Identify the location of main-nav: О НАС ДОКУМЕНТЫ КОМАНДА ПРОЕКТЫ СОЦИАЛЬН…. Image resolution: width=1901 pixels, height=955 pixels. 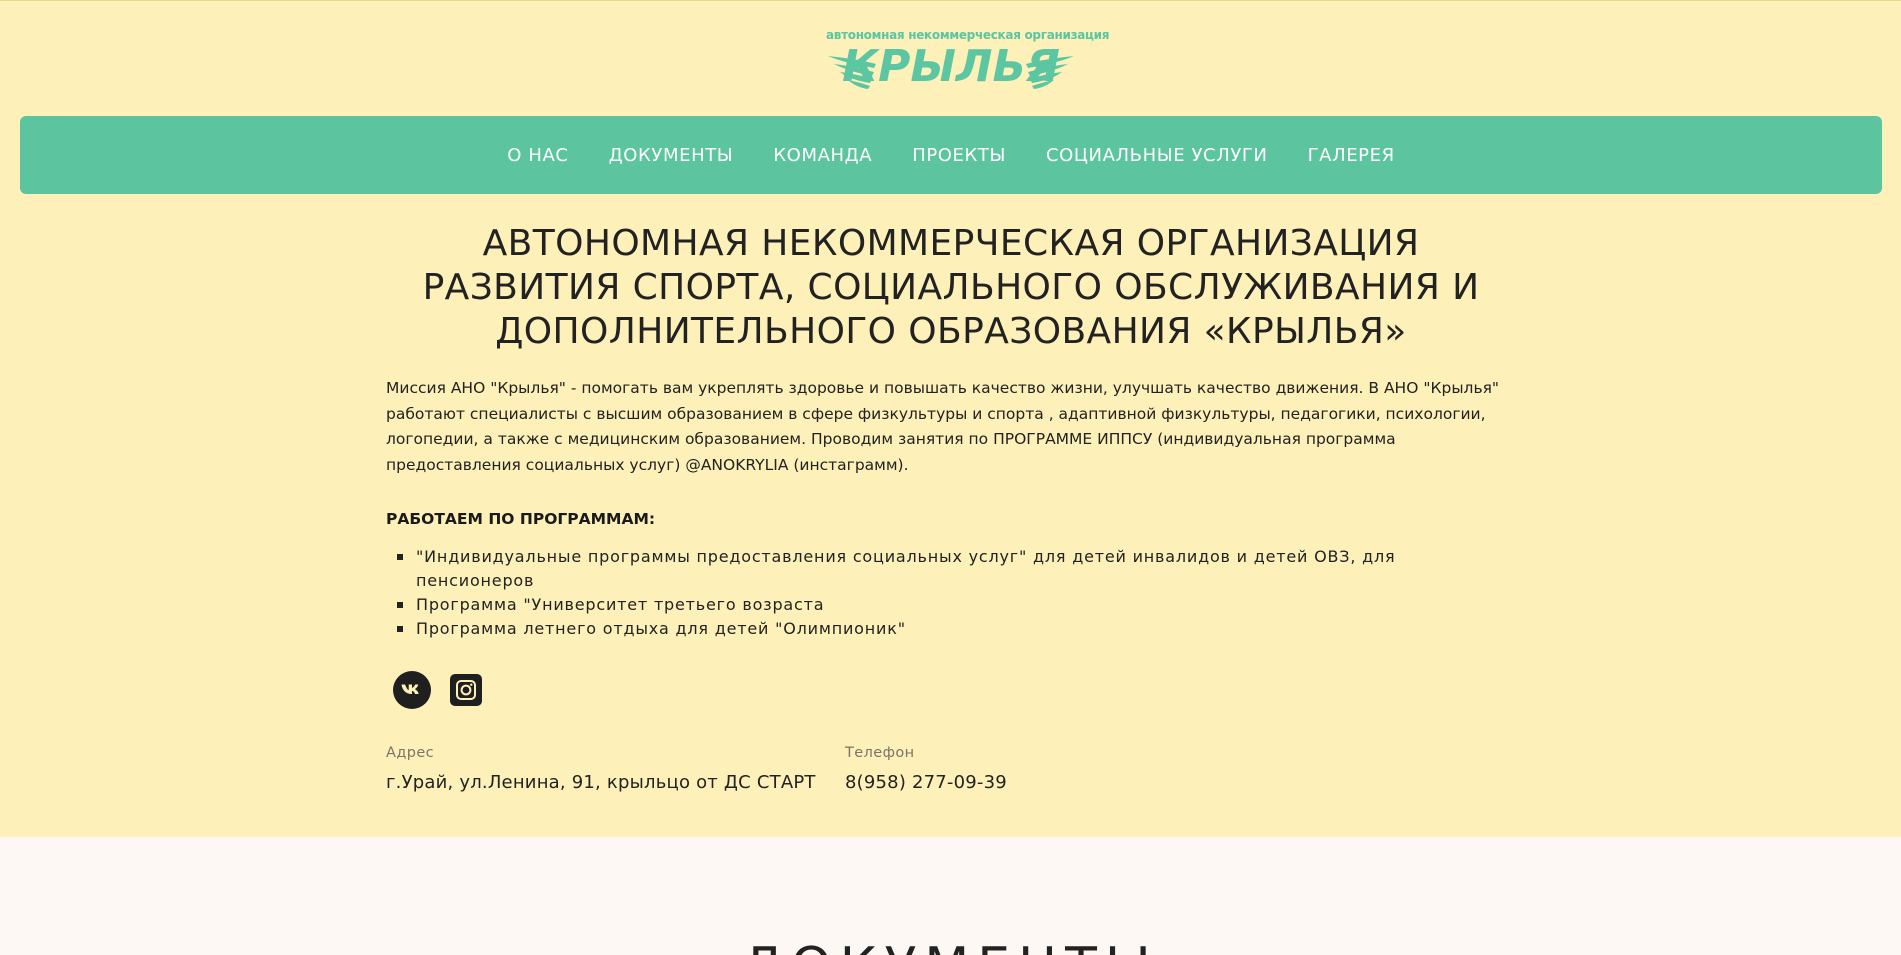
(951, 155).